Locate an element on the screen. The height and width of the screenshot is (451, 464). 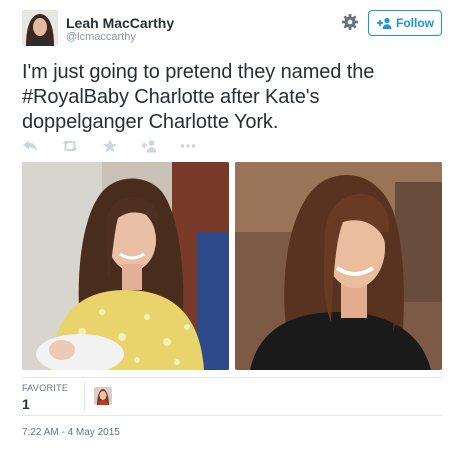
stats-divider is located at coordinates (84, 397).